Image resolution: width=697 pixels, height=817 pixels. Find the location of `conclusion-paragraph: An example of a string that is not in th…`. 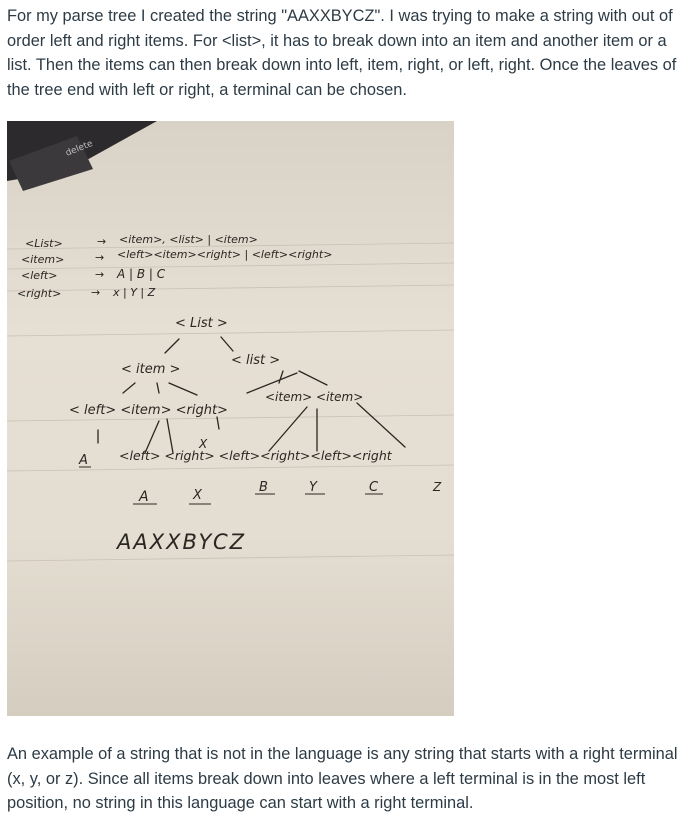

conclusion-paragraph: An example of a string that is not in th… is located at coordinates (342, 778).